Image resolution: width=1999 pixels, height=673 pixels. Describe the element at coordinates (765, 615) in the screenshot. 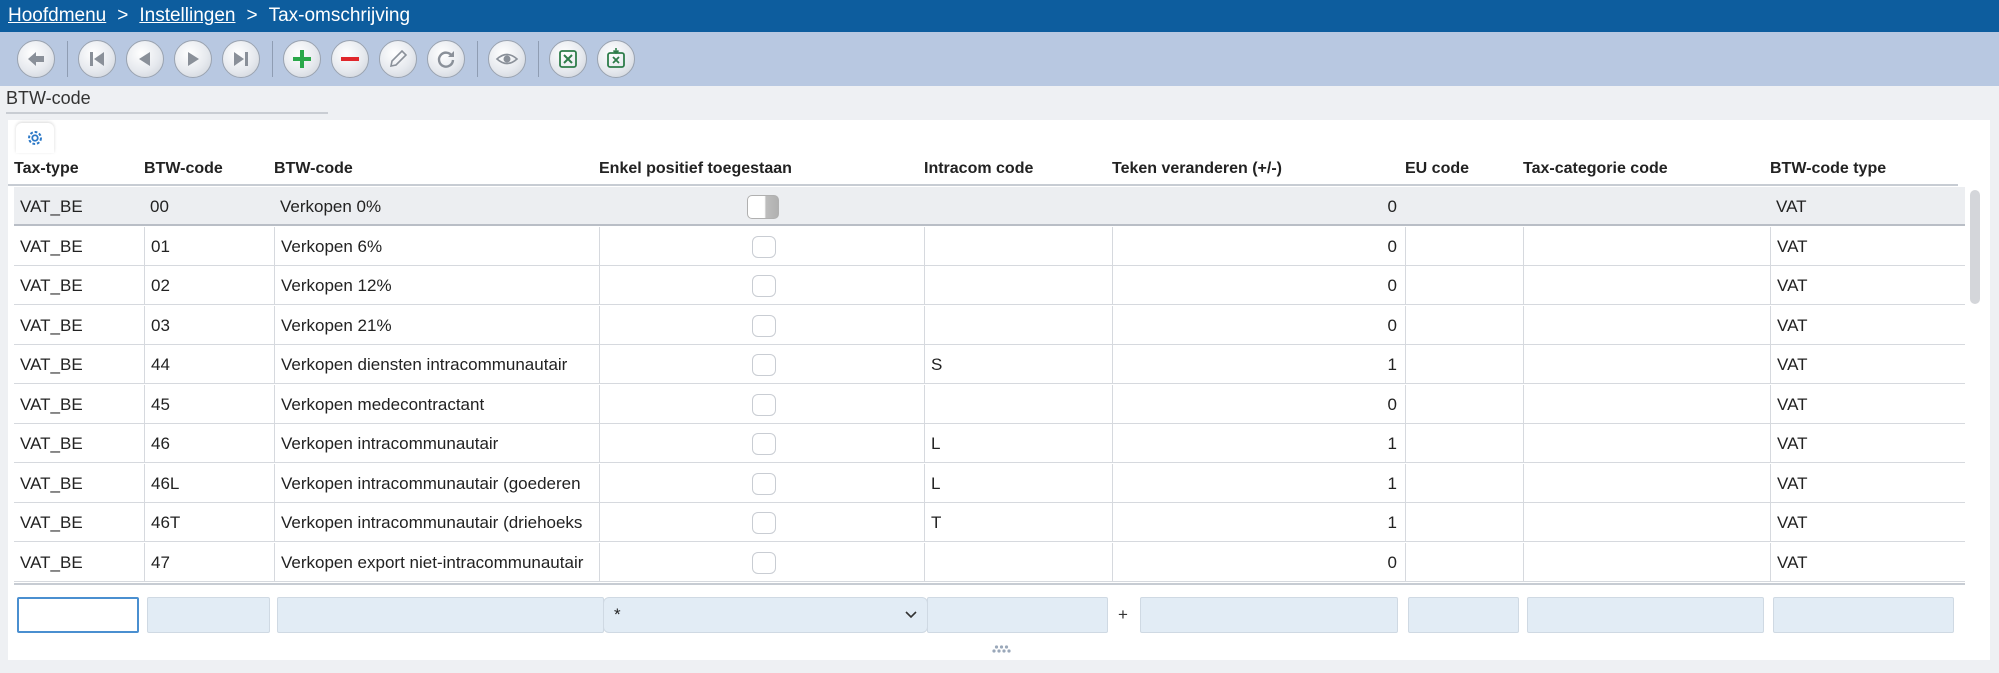

I see `filter-positive-only-select: *` at that location.